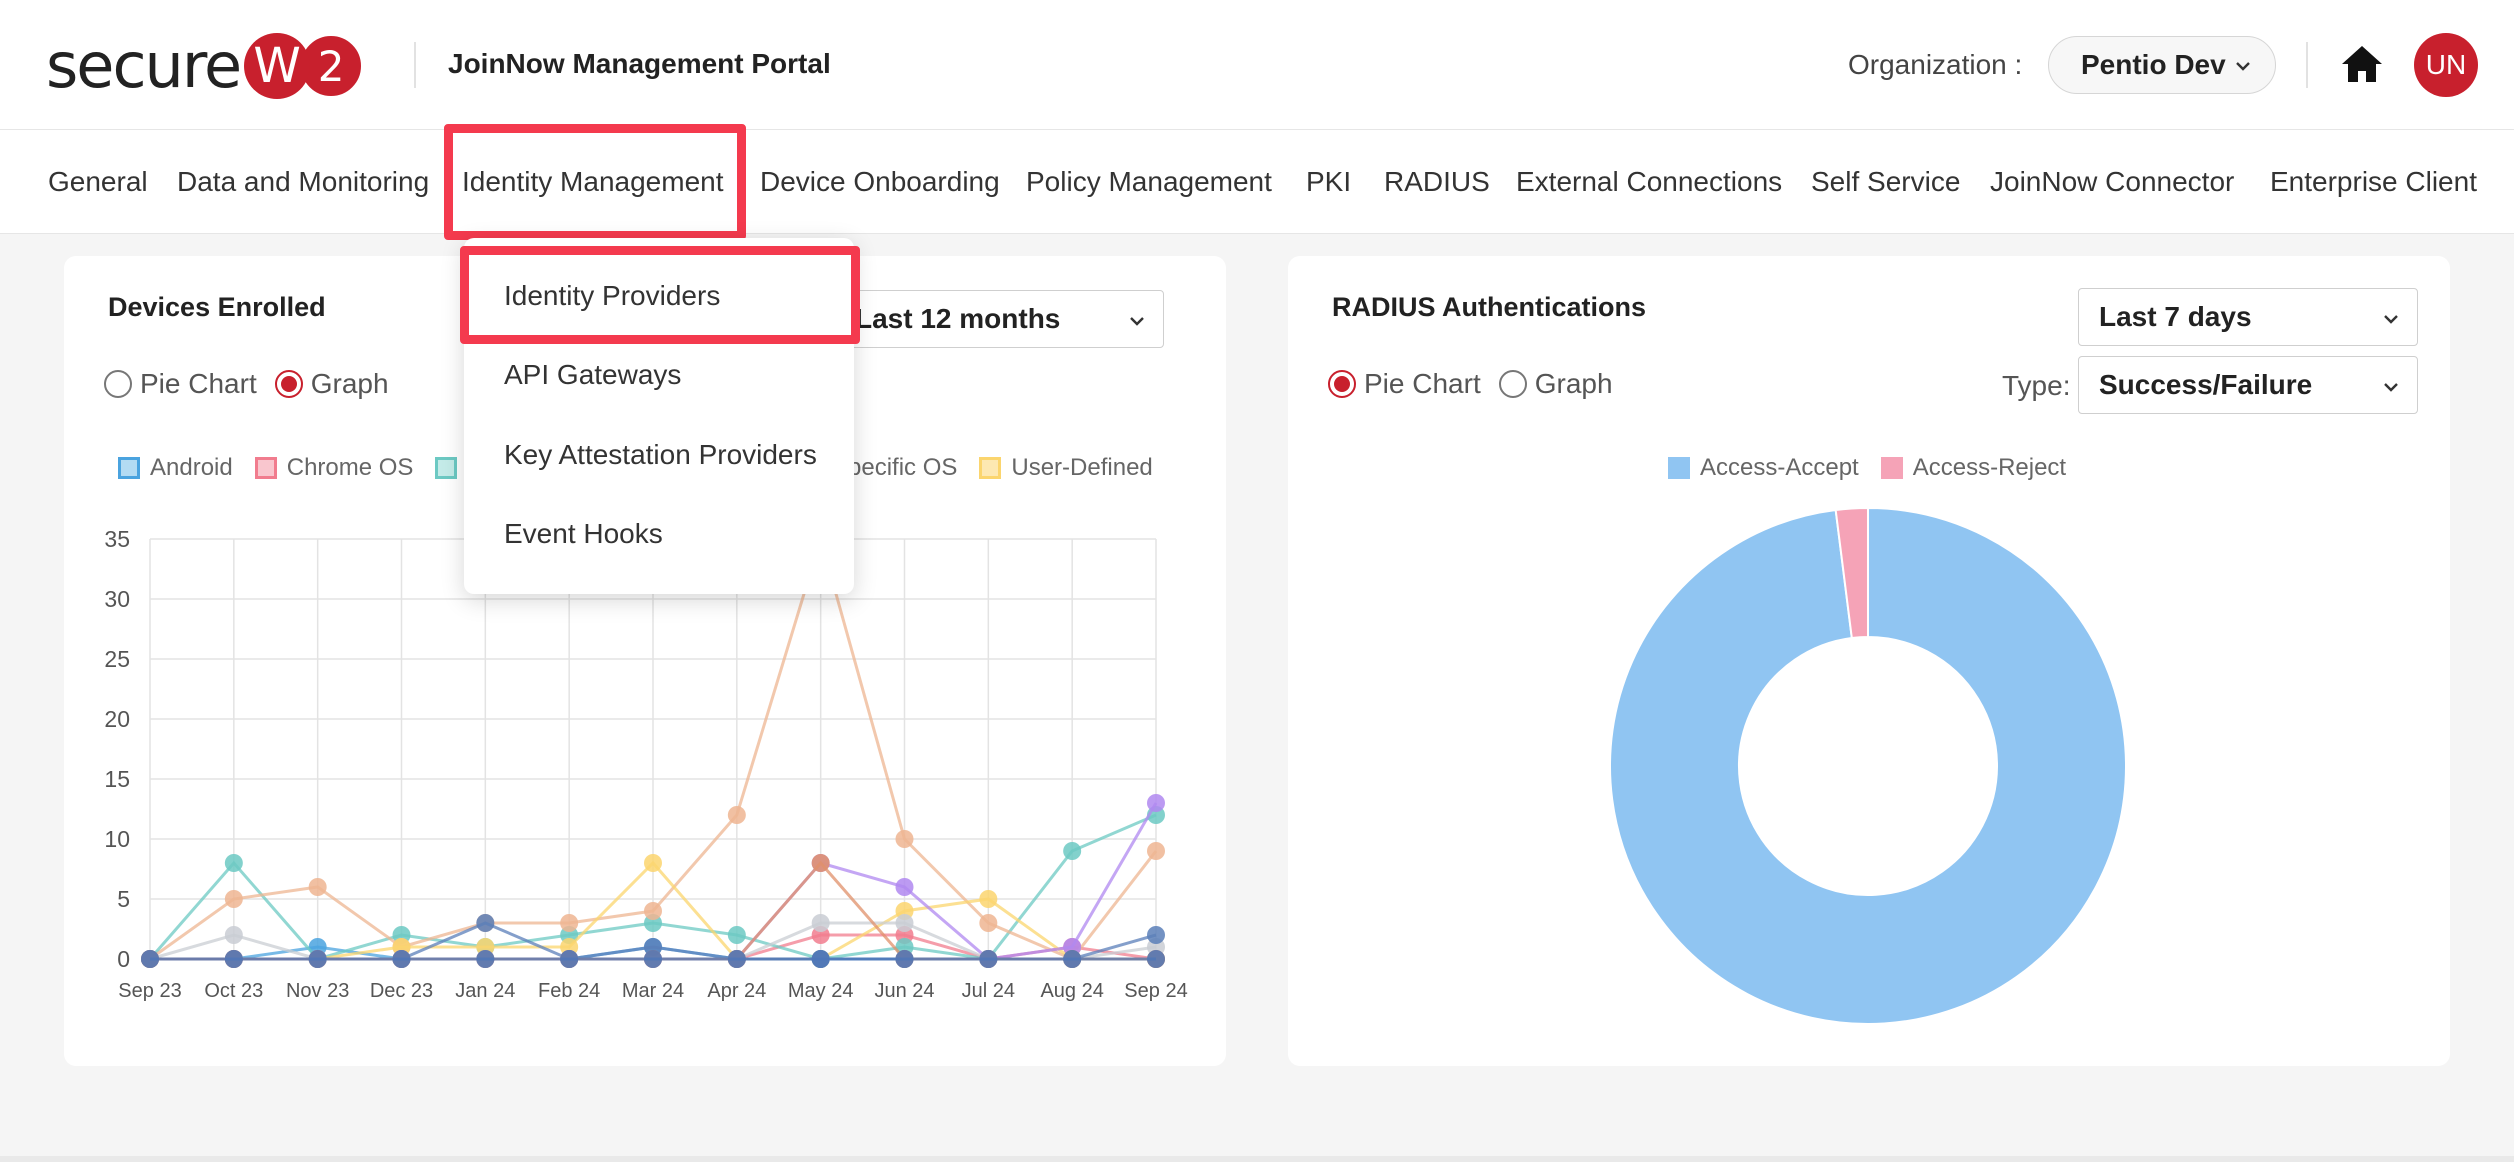  Describe the element at coordinates (1649, 182) in the screenshot. I see `nav-external-connections: External Connections` at that location.